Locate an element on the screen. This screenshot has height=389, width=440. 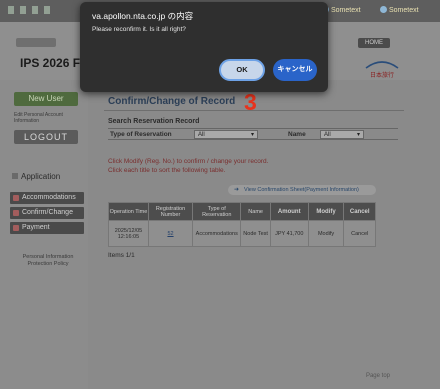
sidebar-item-confirm-change: Confirm/Change is located at coordinates (47, 213).